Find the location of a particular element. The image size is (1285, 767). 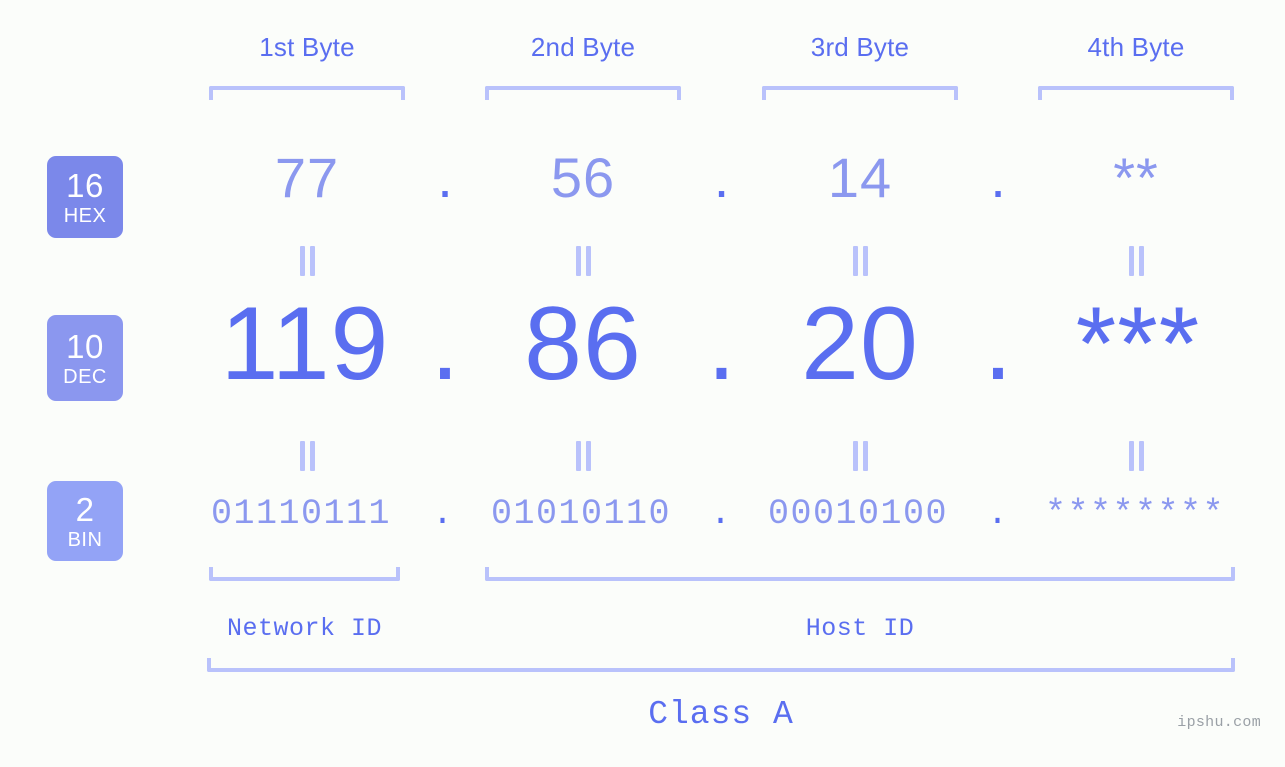

hex-byte-2: 56 is located at coordinates (583, 177).